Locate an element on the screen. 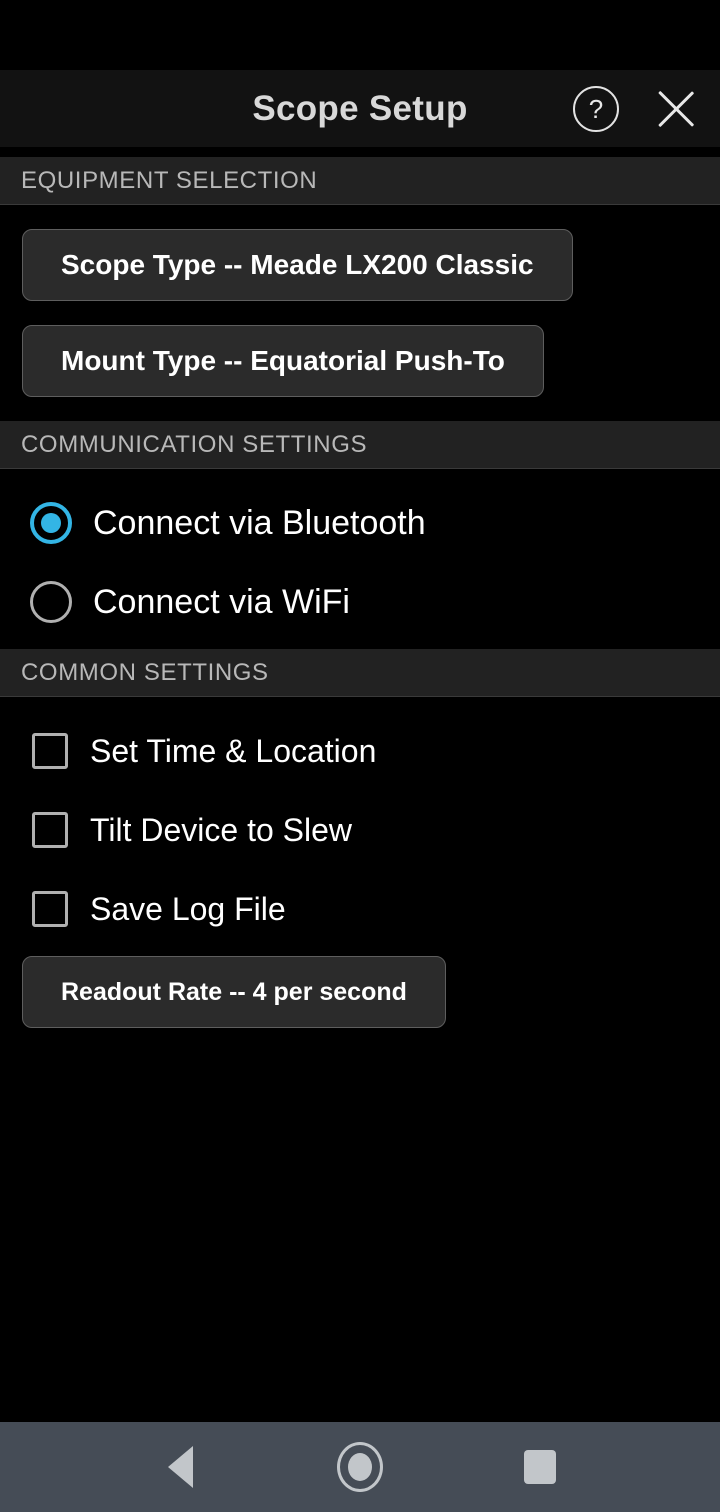  recents-square-icon is located at coordinates (540, 1467).